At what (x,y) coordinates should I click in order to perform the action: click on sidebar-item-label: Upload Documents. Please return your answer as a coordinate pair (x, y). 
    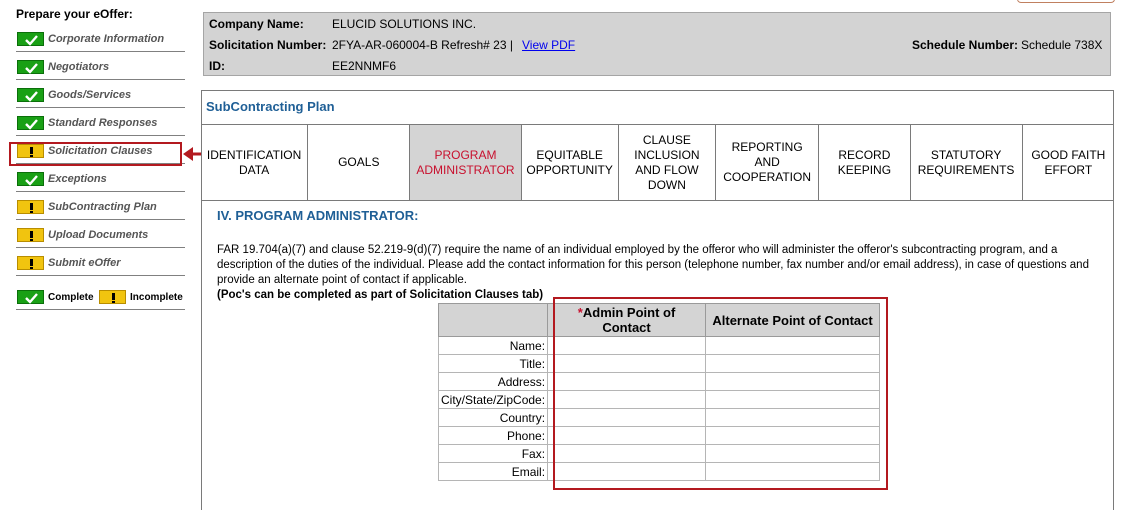
    Looking at the image, I should click on (98, 235).